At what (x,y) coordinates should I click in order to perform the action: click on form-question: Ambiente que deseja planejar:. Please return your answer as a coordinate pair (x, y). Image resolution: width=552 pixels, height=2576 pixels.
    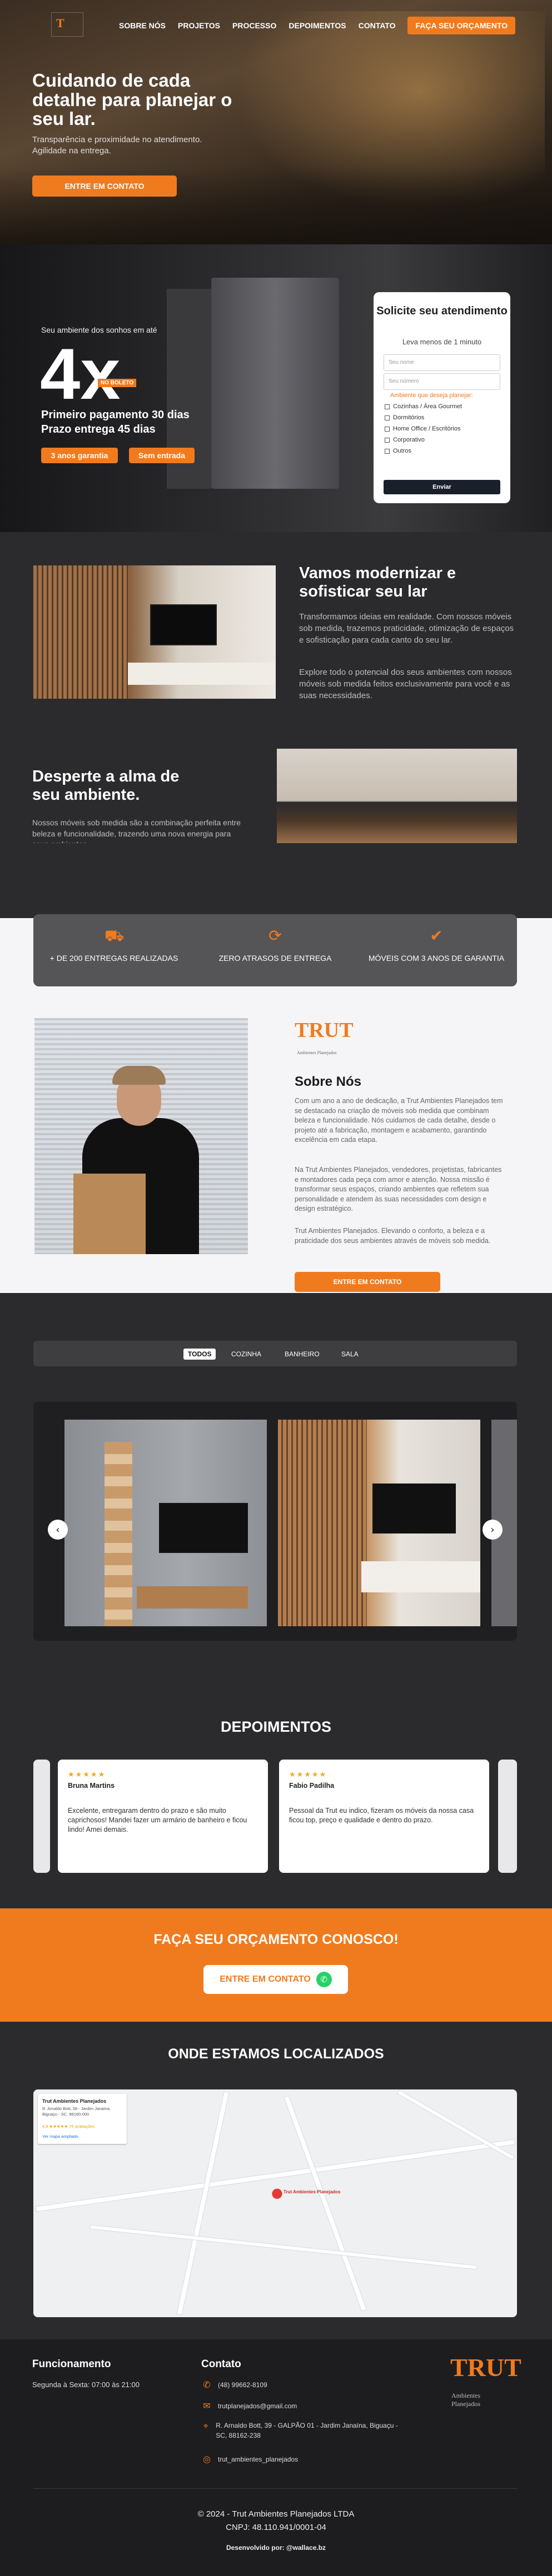
    Looking at the image, I should click on (432, 396).